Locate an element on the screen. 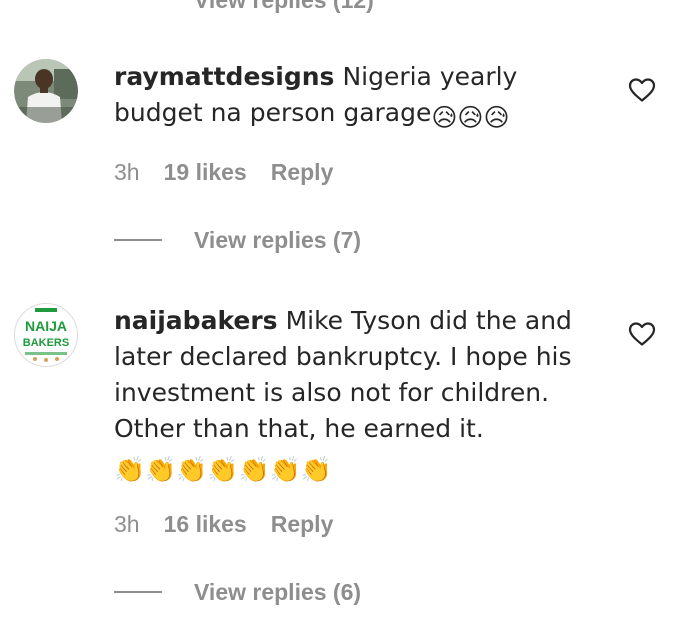 This screenshot has height=627, width=684. comment-username: naijabakers is located at coordinates (196, 320).